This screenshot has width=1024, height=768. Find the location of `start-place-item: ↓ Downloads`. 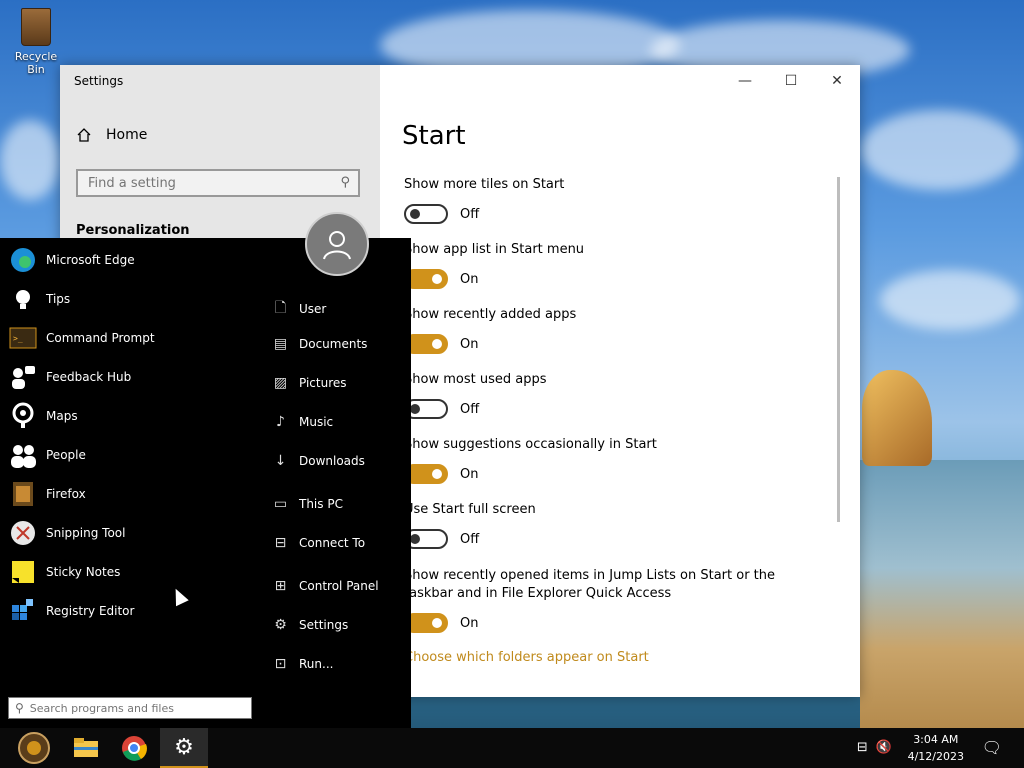

start-place-item: ↓ Downloads is located at coordinates (318, 461).